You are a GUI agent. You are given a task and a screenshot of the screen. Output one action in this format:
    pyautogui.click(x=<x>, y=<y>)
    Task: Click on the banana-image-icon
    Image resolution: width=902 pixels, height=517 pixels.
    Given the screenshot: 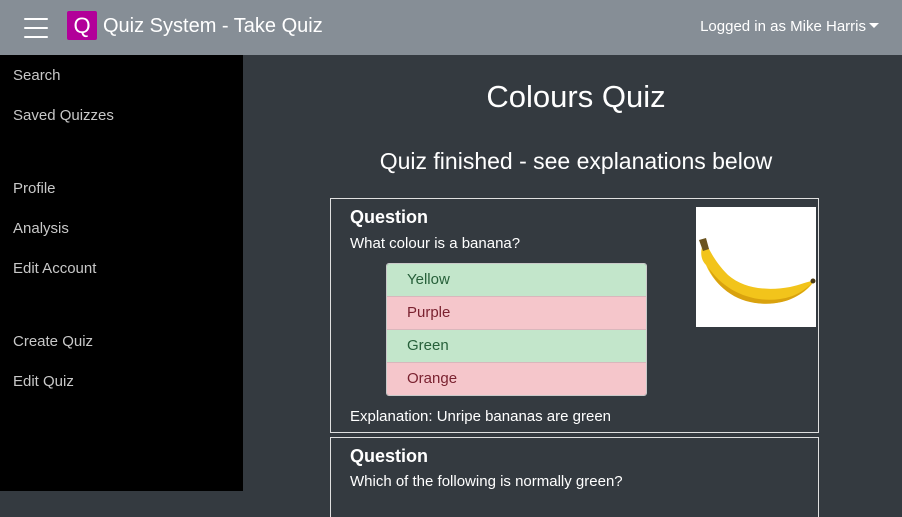 What is the action you would take?
    pyautogui.click(x=756, y=267)
    